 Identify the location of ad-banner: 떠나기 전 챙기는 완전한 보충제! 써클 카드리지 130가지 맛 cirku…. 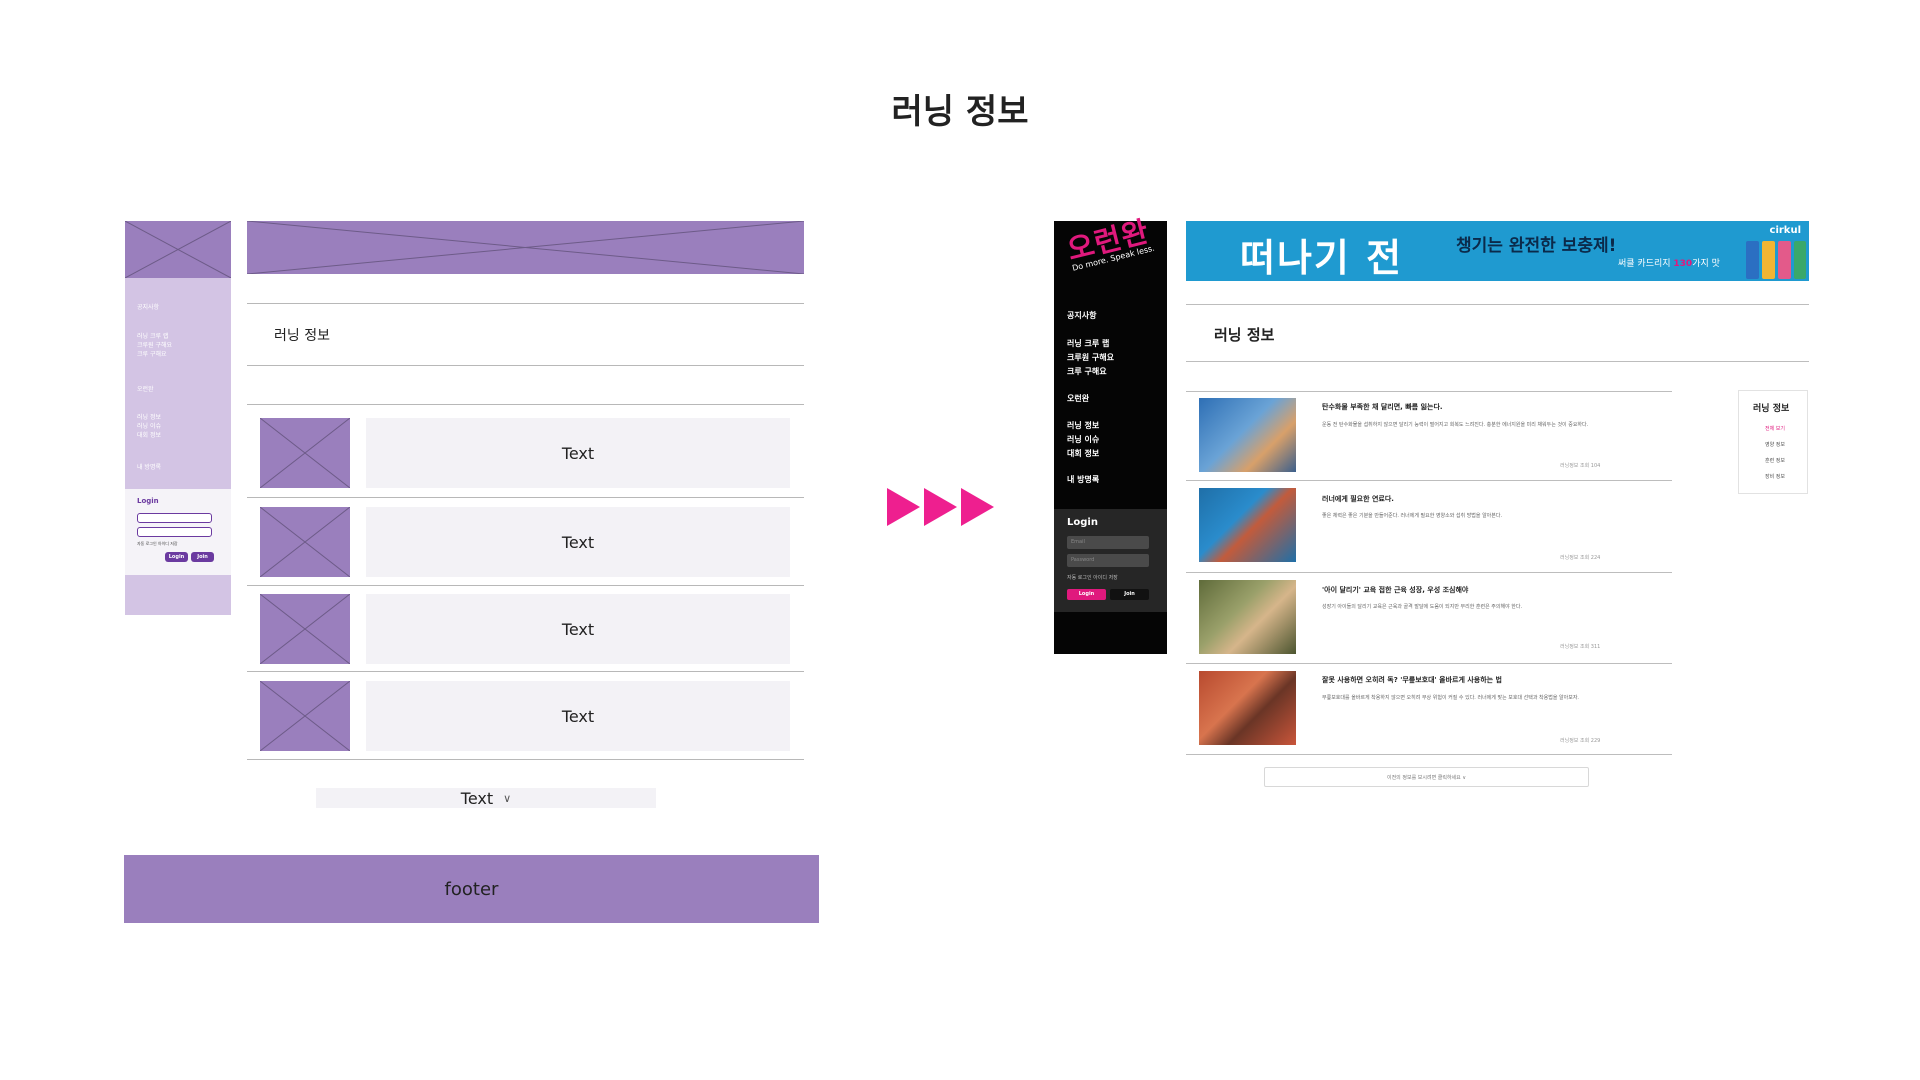
(1497, 251).